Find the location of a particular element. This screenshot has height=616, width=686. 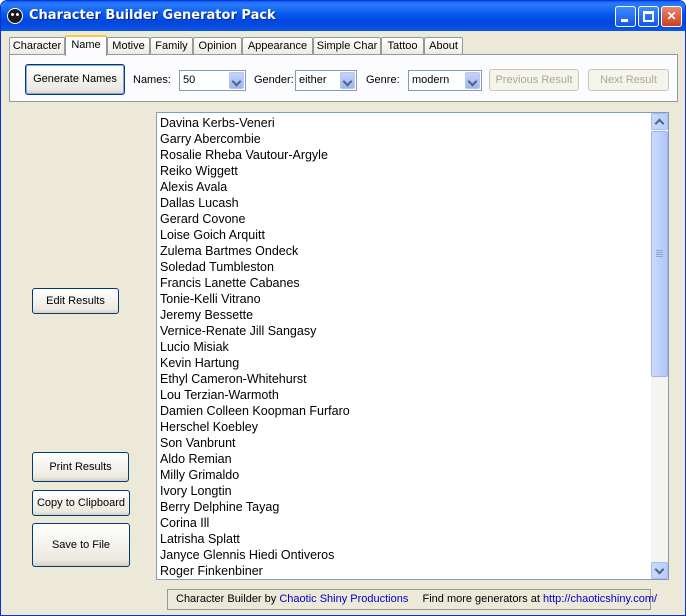

names-count-select: 50 is located at coordinates (212, 80).